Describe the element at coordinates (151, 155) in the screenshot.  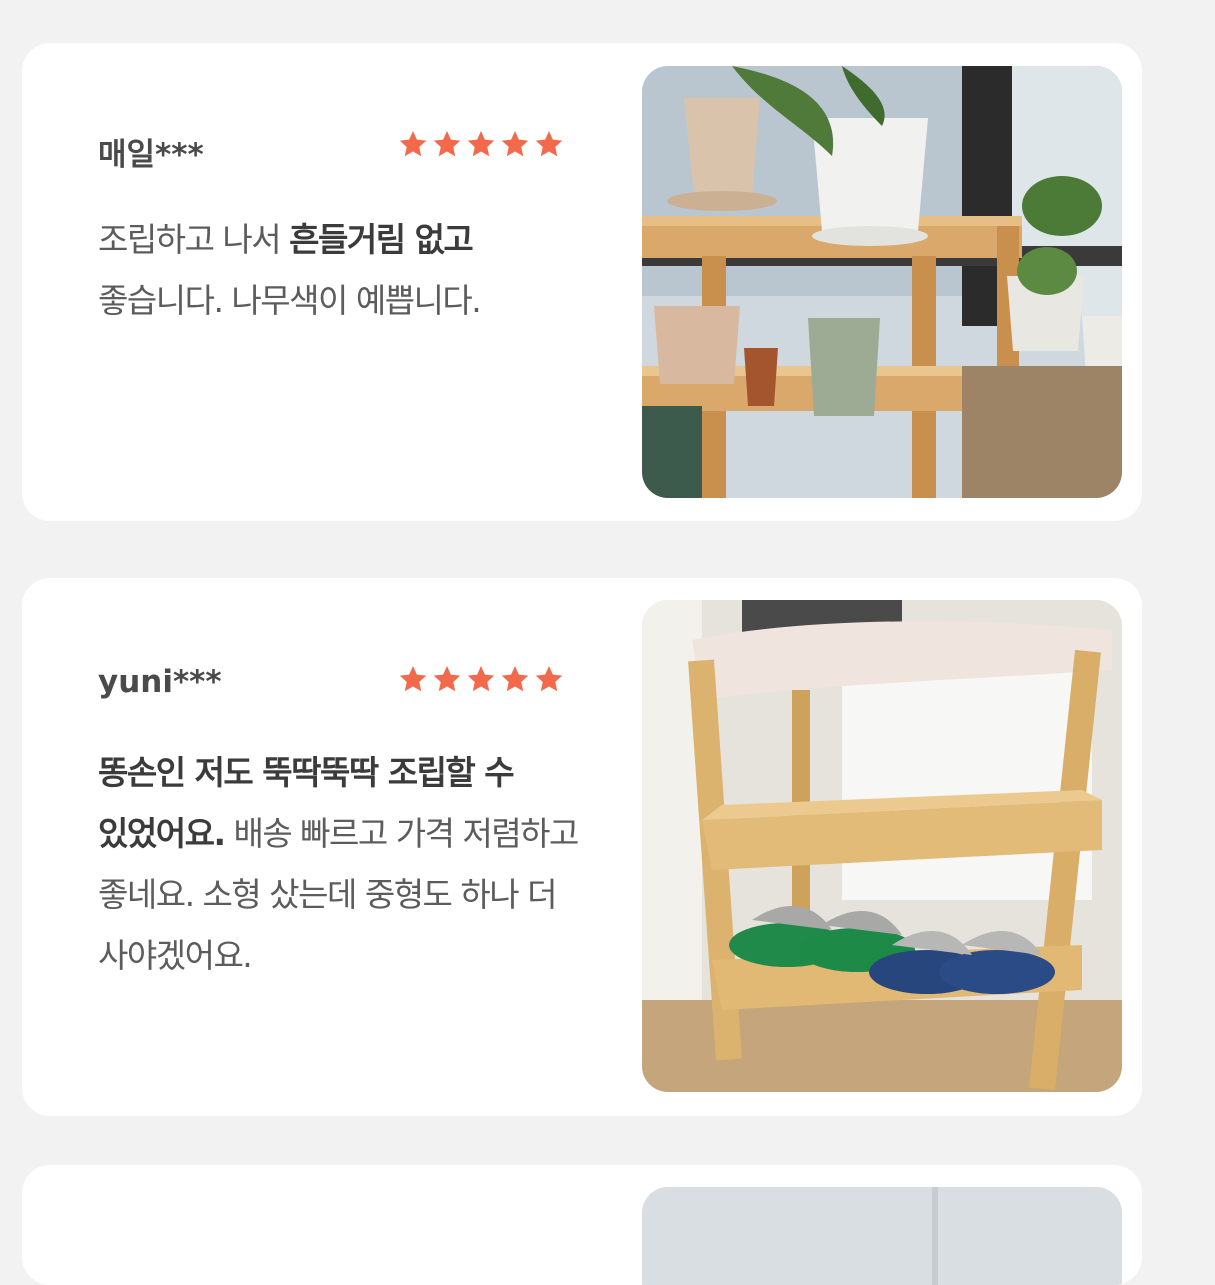
I see `reviewer-name: 매일***` at that location.